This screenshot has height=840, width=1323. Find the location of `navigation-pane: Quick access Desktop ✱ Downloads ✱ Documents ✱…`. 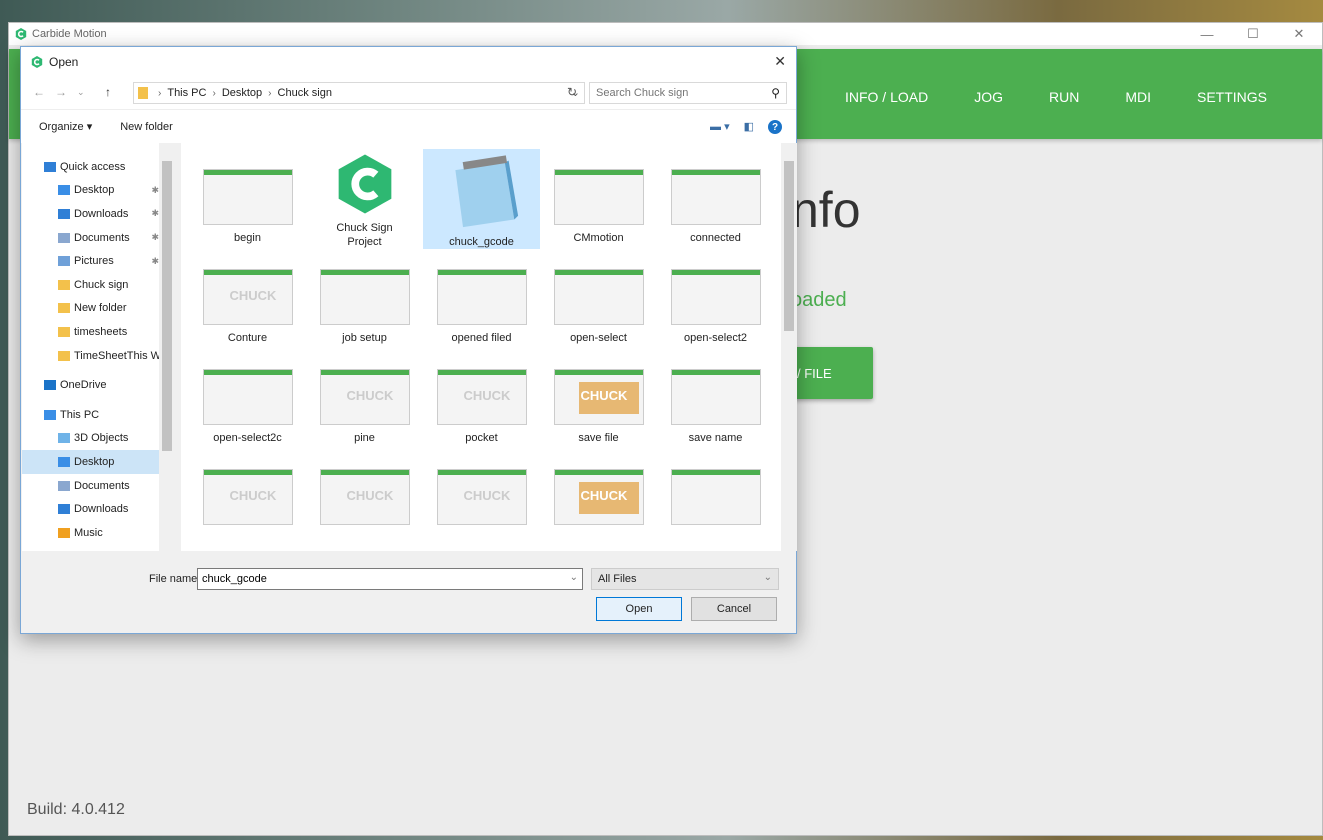

navigation-pane: Quick access Desktop ✱ Downloads ✱ Documents ✱… is located at coordinates (98, 347).